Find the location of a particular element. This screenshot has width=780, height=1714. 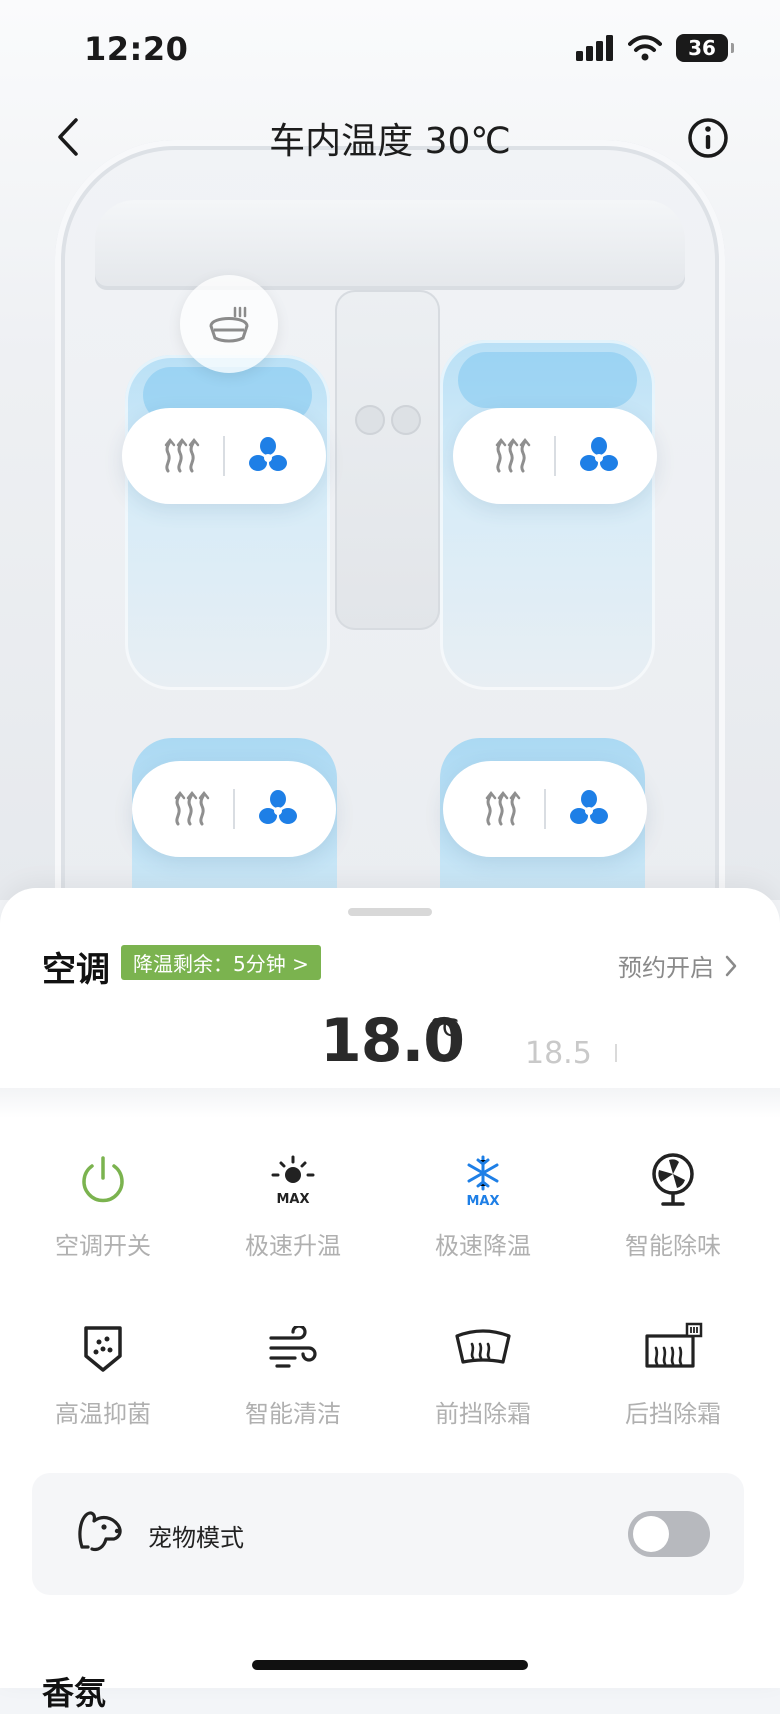

next-temperature: 18.5 is located at coordinates (558, 1053).